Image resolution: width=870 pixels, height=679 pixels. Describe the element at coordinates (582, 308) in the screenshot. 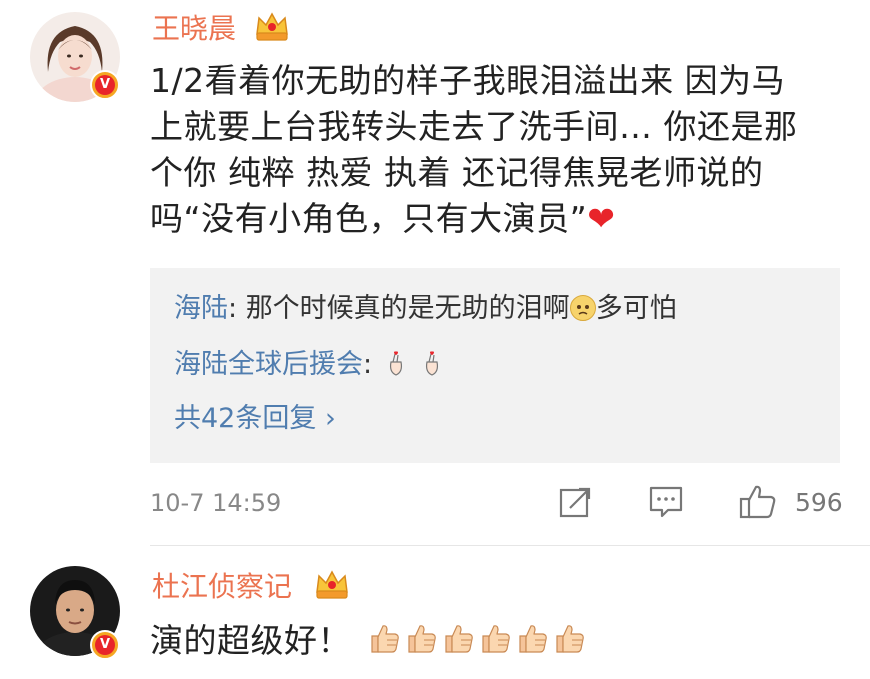

I see `sad-face-icon` at that location.